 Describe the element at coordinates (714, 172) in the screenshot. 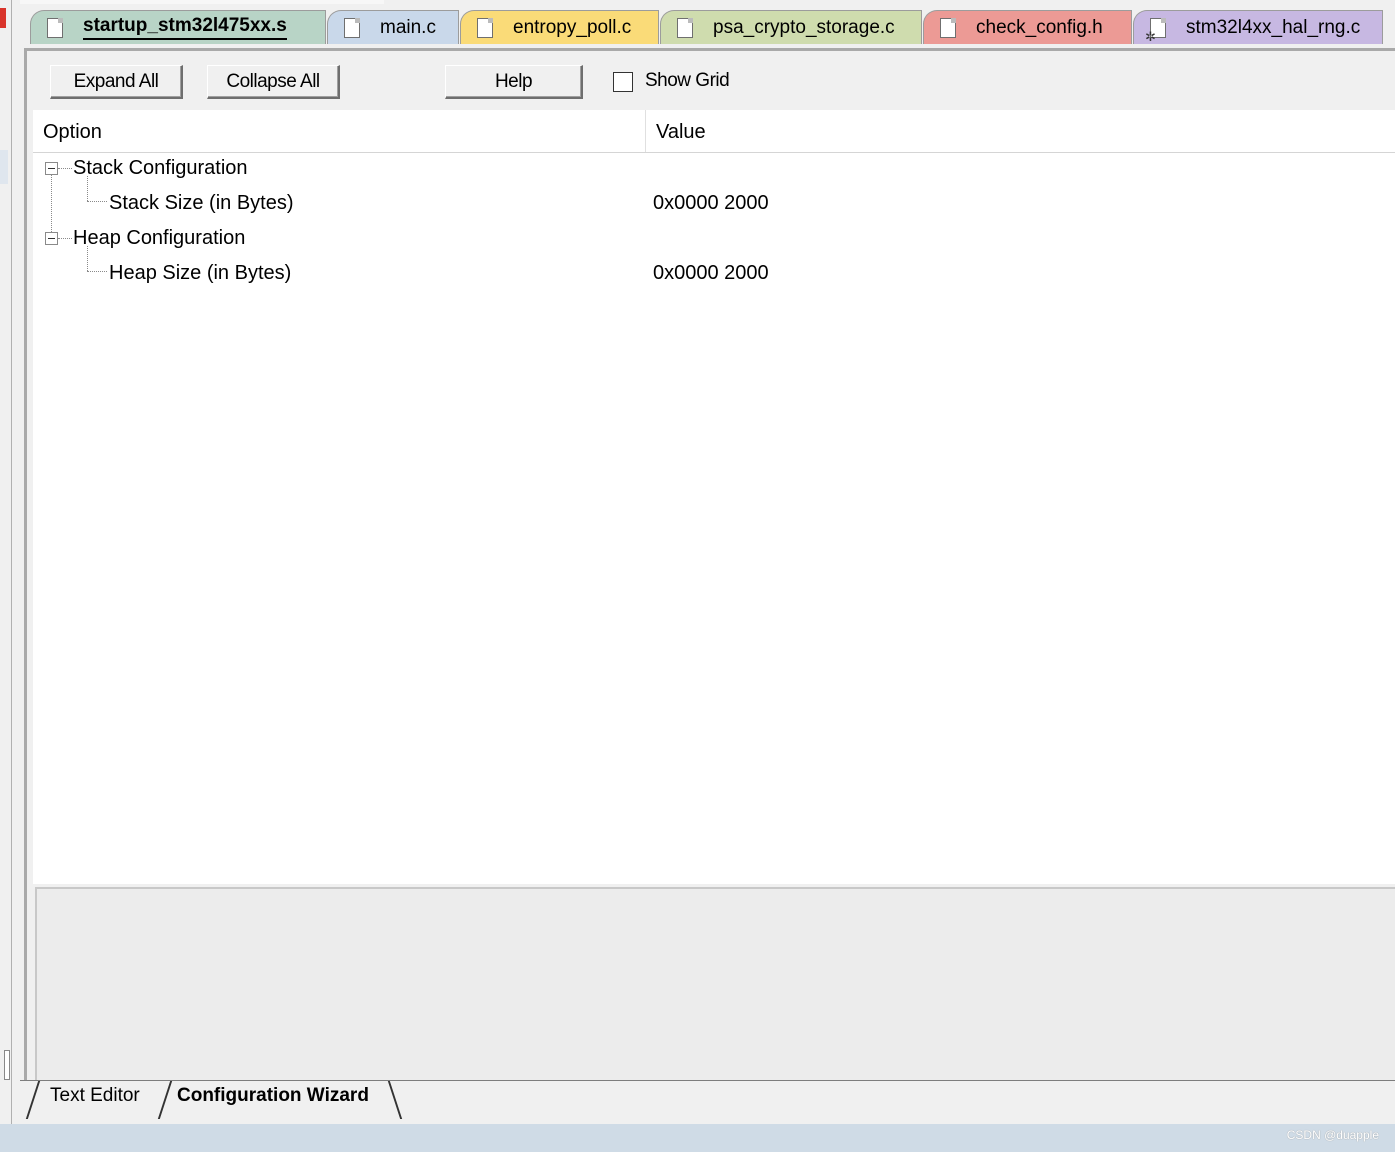

I see `tree-row-stack-configuration: Stack Configuration` at that location.